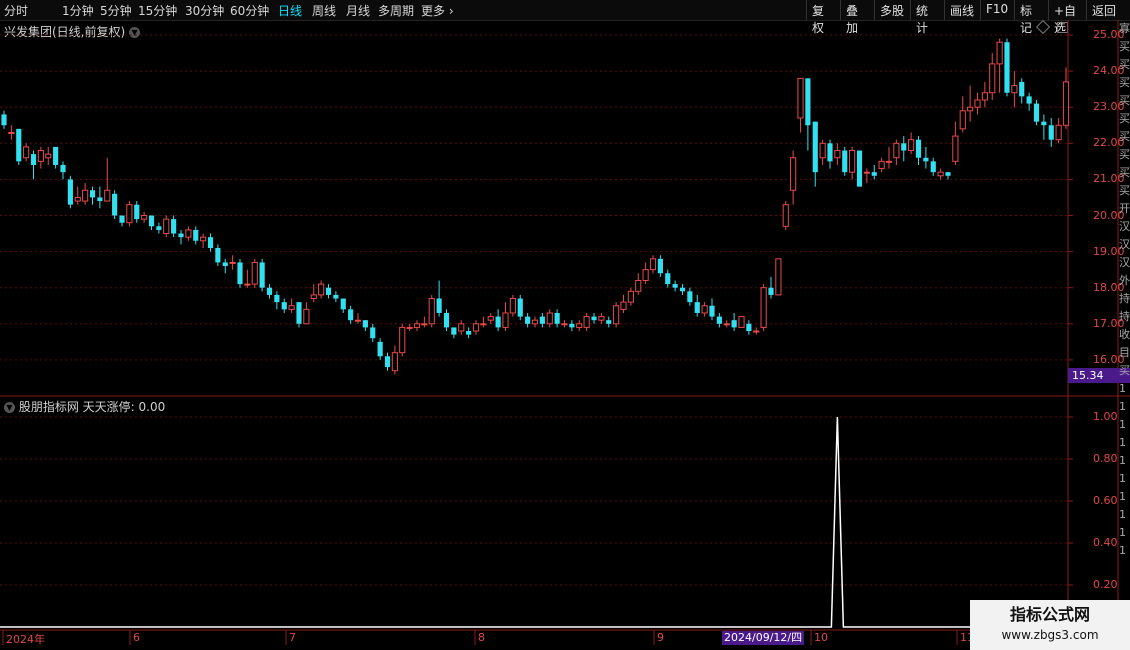  I want to click on strip-char: 外, so click(1124, 280).